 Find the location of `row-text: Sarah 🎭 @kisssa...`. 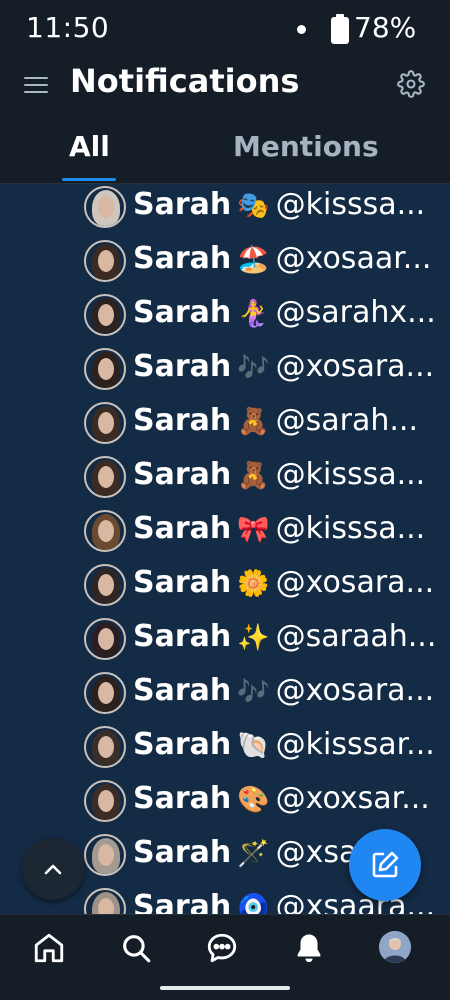

row-text: Sarah 🎭 @kisssa... is located at coordinates (285, 204).